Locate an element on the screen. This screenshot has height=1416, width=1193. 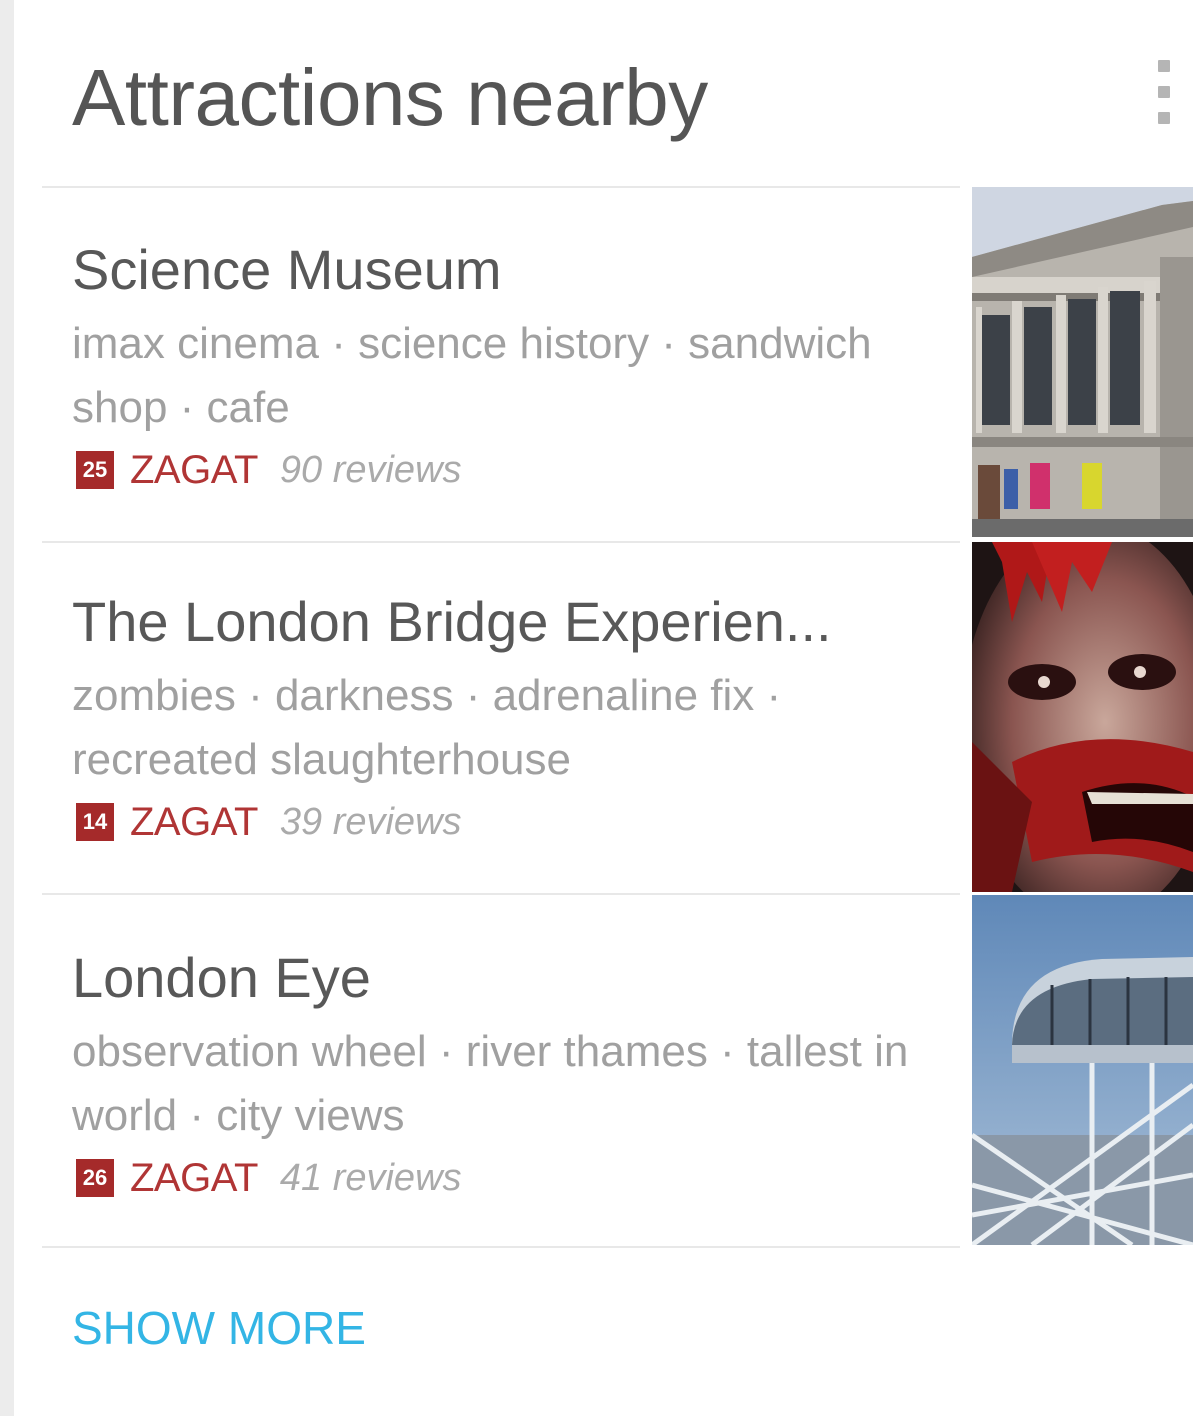
review-count: 41 reviews is located at coordinates (370, 1177).